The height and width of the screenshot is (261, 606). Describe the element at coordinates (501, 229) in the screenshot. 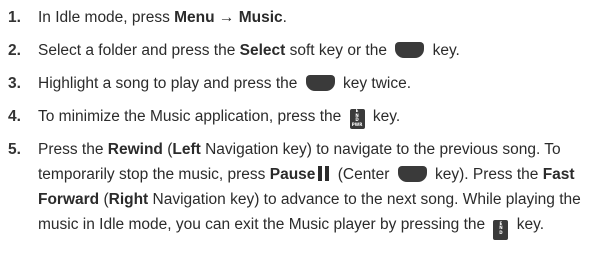

I see `end-key-icon: END` at that location.